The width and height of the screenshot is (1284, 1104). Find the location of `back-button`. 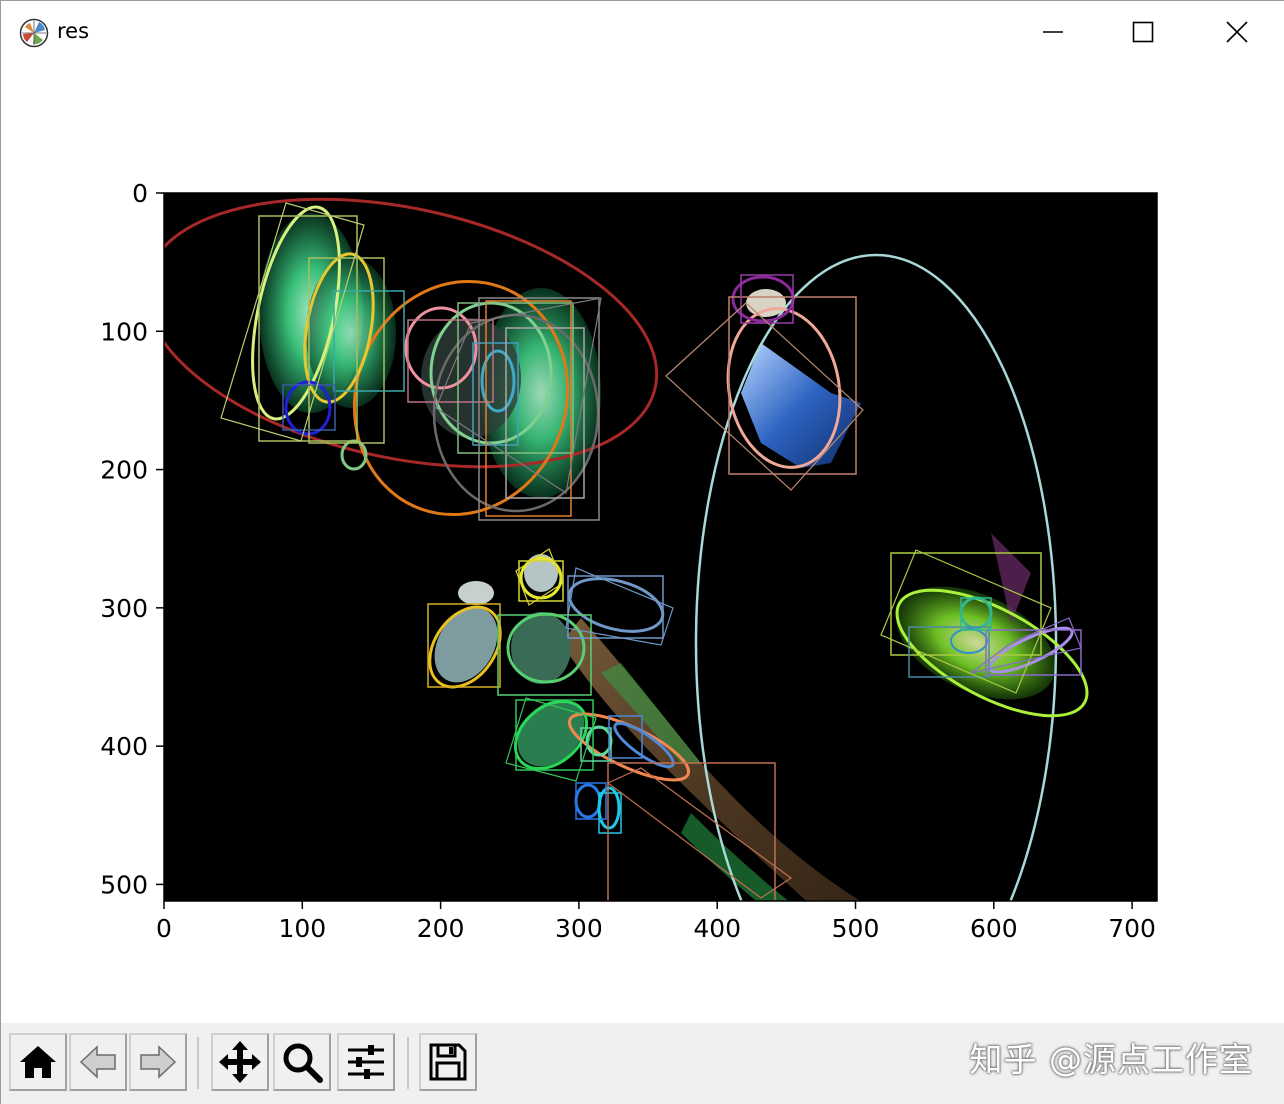

back-button is located at coordinates (98, 1062).